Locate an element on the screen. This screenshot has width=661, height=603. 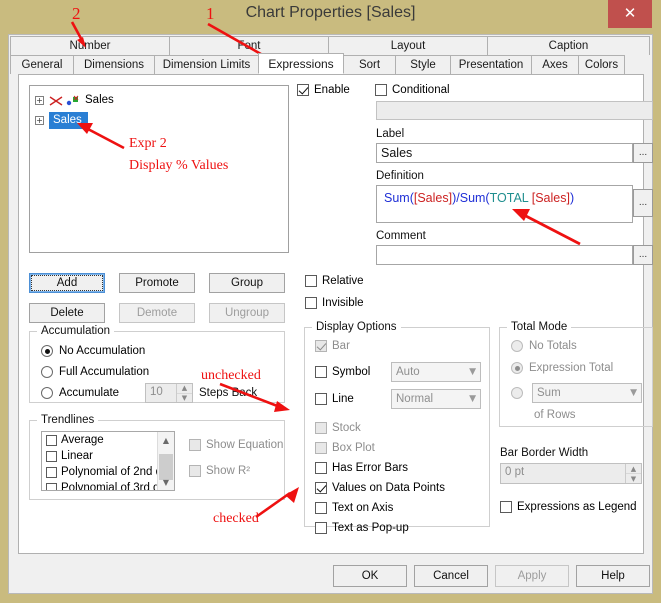
tab-style: Style is located at coordinates (423, 64).